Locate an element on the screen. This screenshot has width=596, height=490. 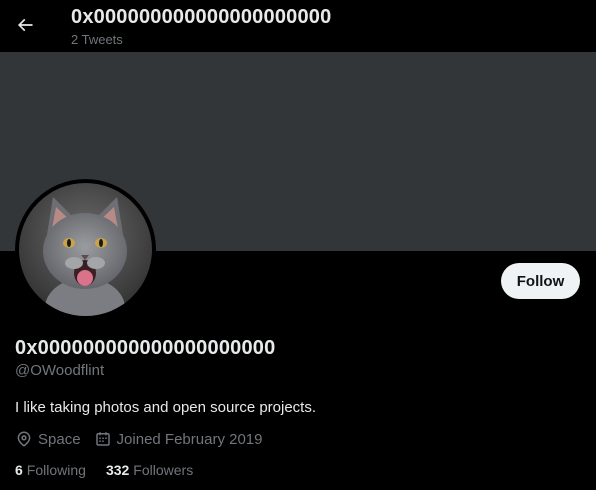
back-button is located at coordinates (25, 25).